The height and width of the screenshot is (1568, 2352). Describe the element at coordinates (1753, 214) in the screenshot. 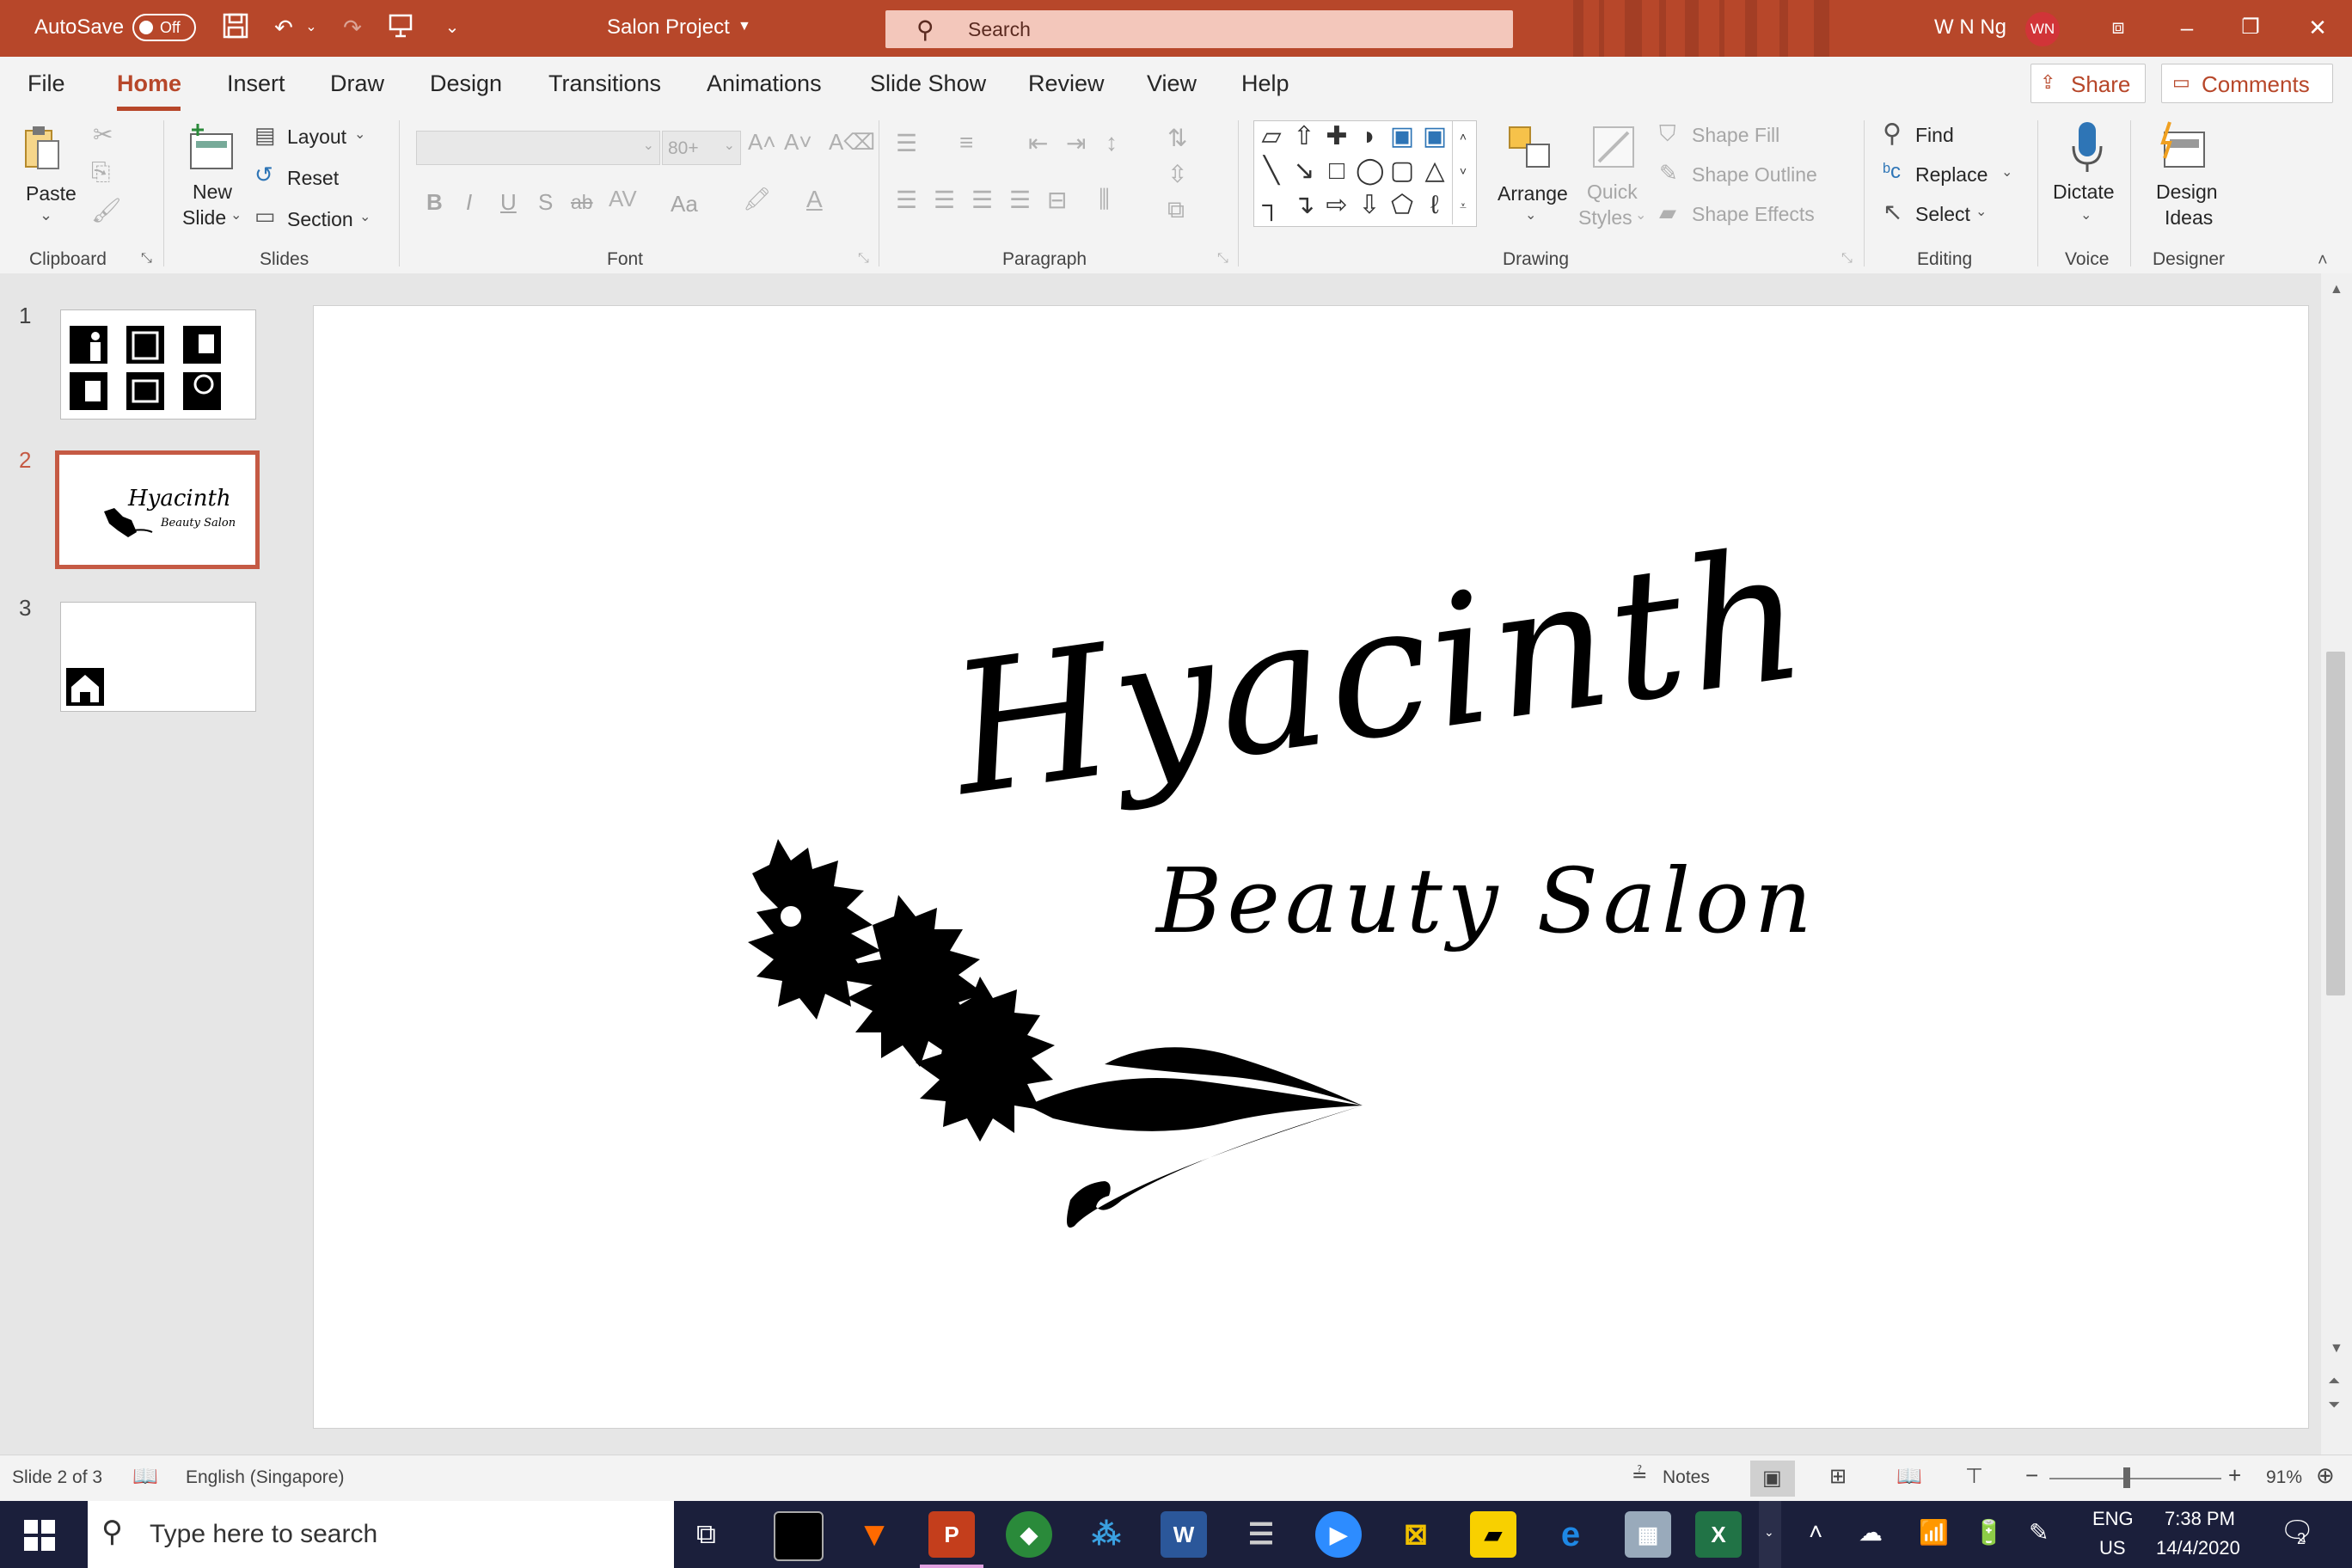

I see `shape-effects-button: Shape Effects` at that location.